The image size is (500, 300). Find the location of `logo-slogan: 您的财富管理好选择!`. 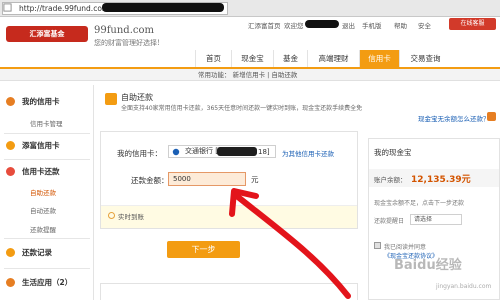

logo-slogan: 您的财富管理好选择! is located at coordinates (127, 43).